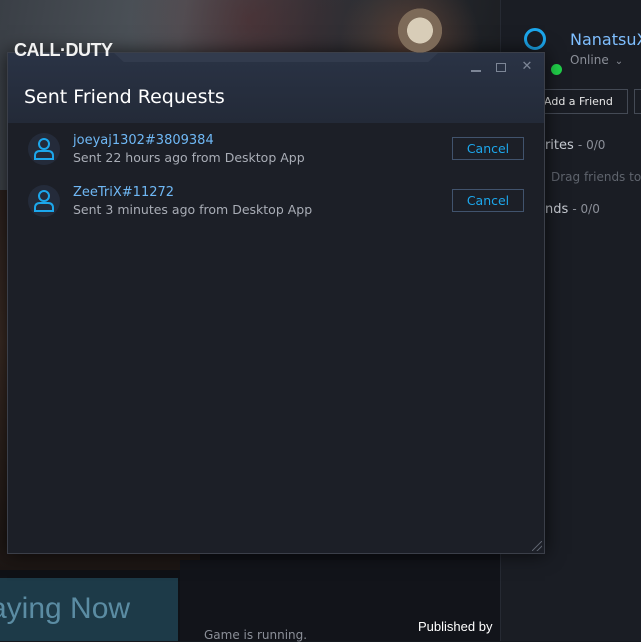  What do you see at coordinates (591, 145) in the screenshot?
I see `favorites-count: - 0/0` at bounding box center [591, 145].